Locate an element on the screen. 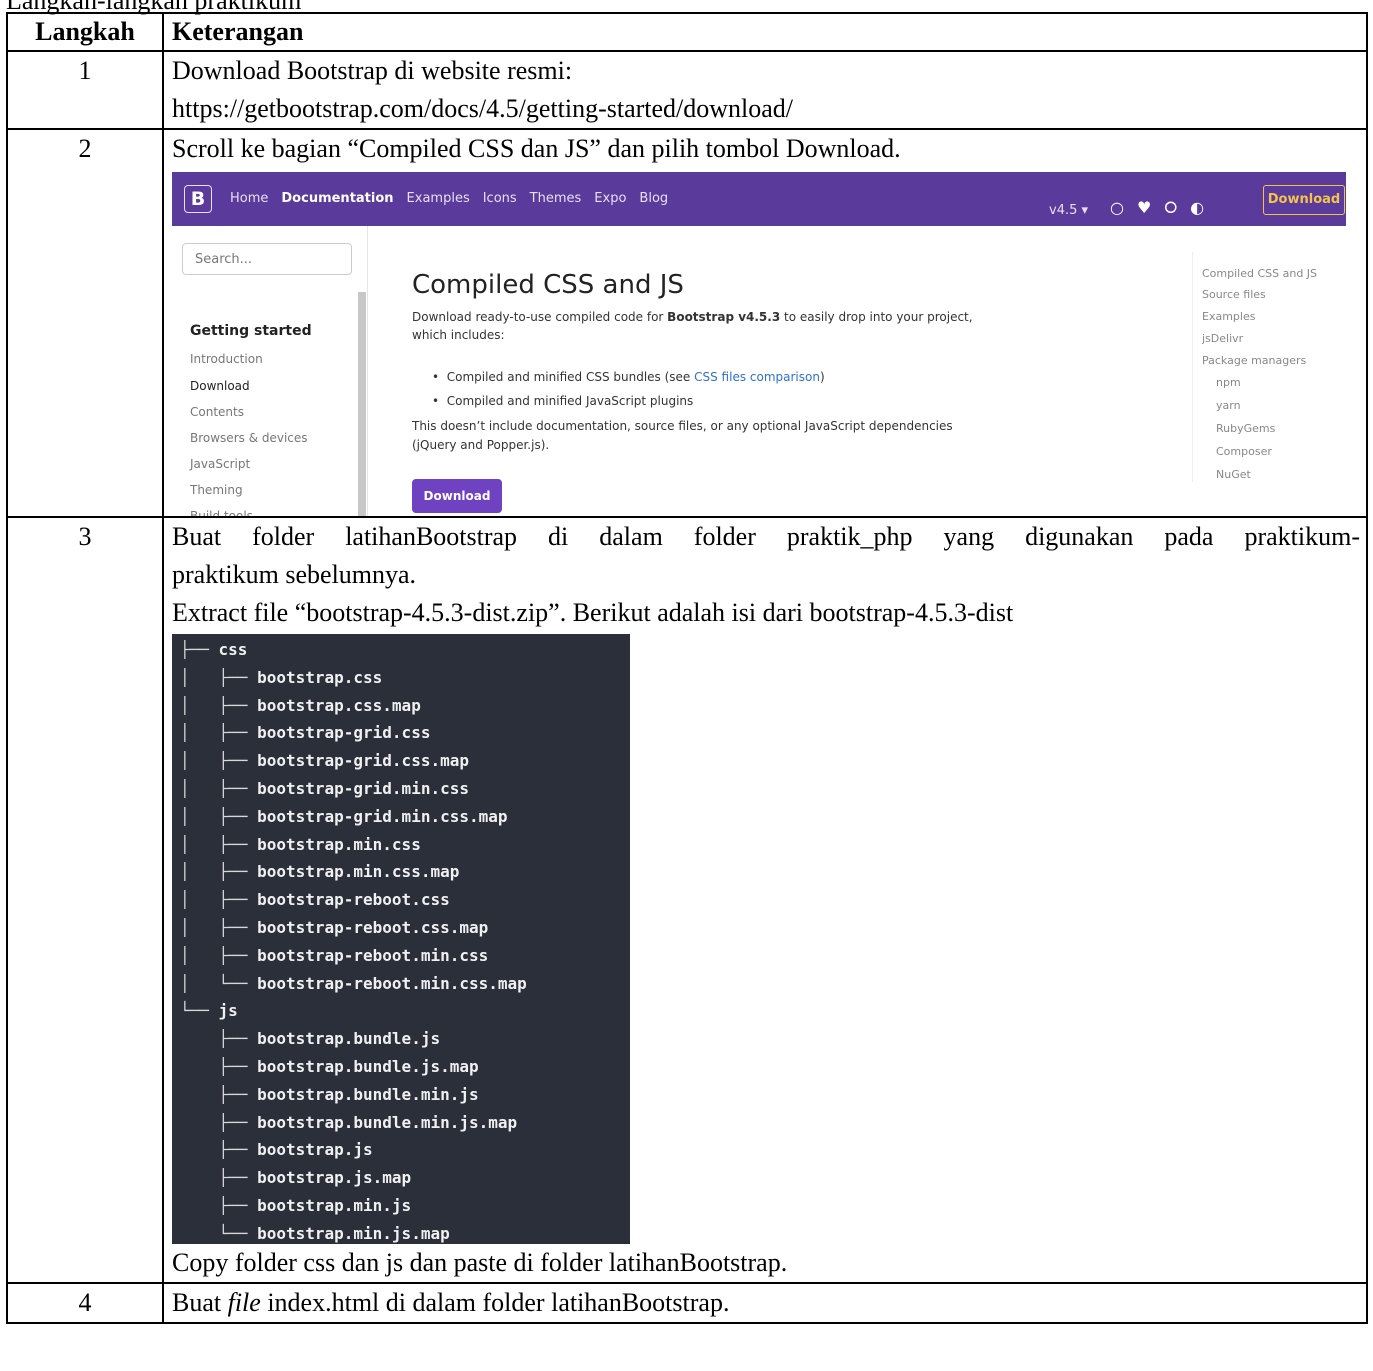 The width and height of the screenshot is (1373, 1371). table-header-row: Langkah Keterangan is located at coordinates (687, 32).